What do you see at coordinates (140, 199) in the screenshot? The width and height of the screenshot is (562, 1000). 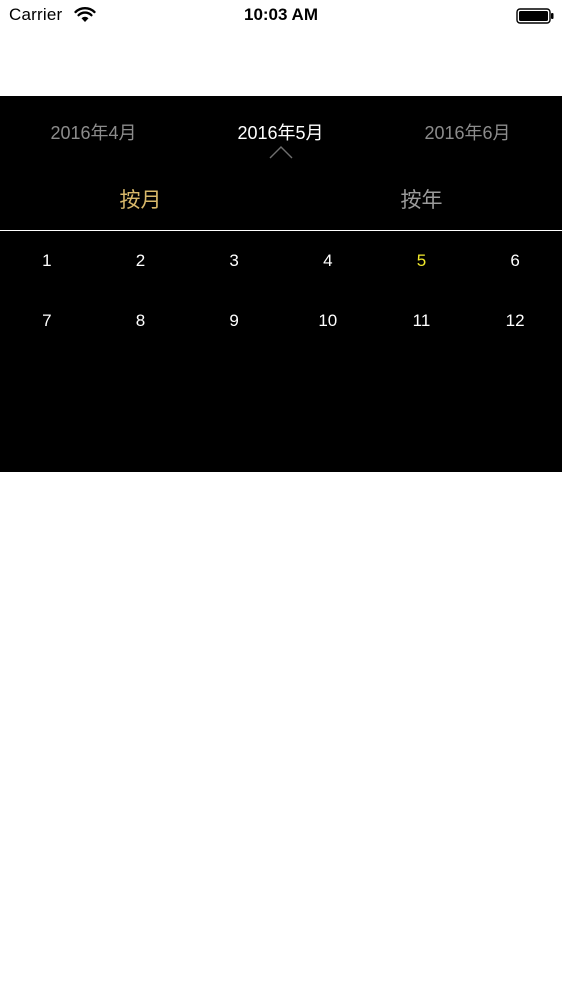 I see `tab-by-month: 按月` at bounding box center [140, 199].